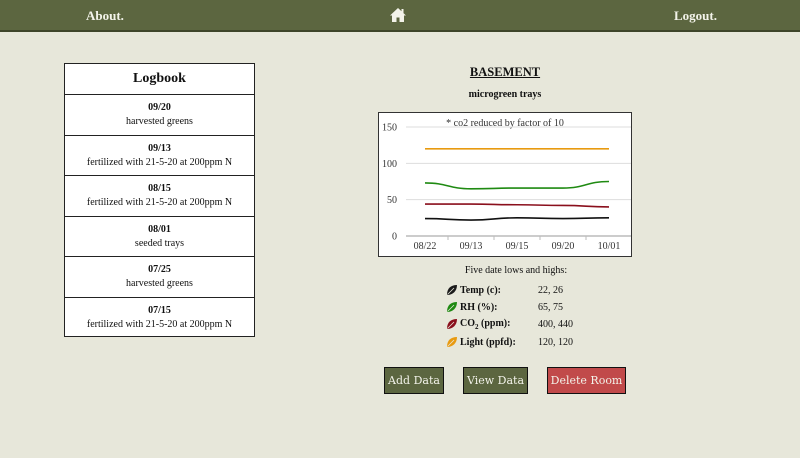 The image size is (800, 458). I want to click on log-entry: 09/20 harvested greens, so click(159, 115).